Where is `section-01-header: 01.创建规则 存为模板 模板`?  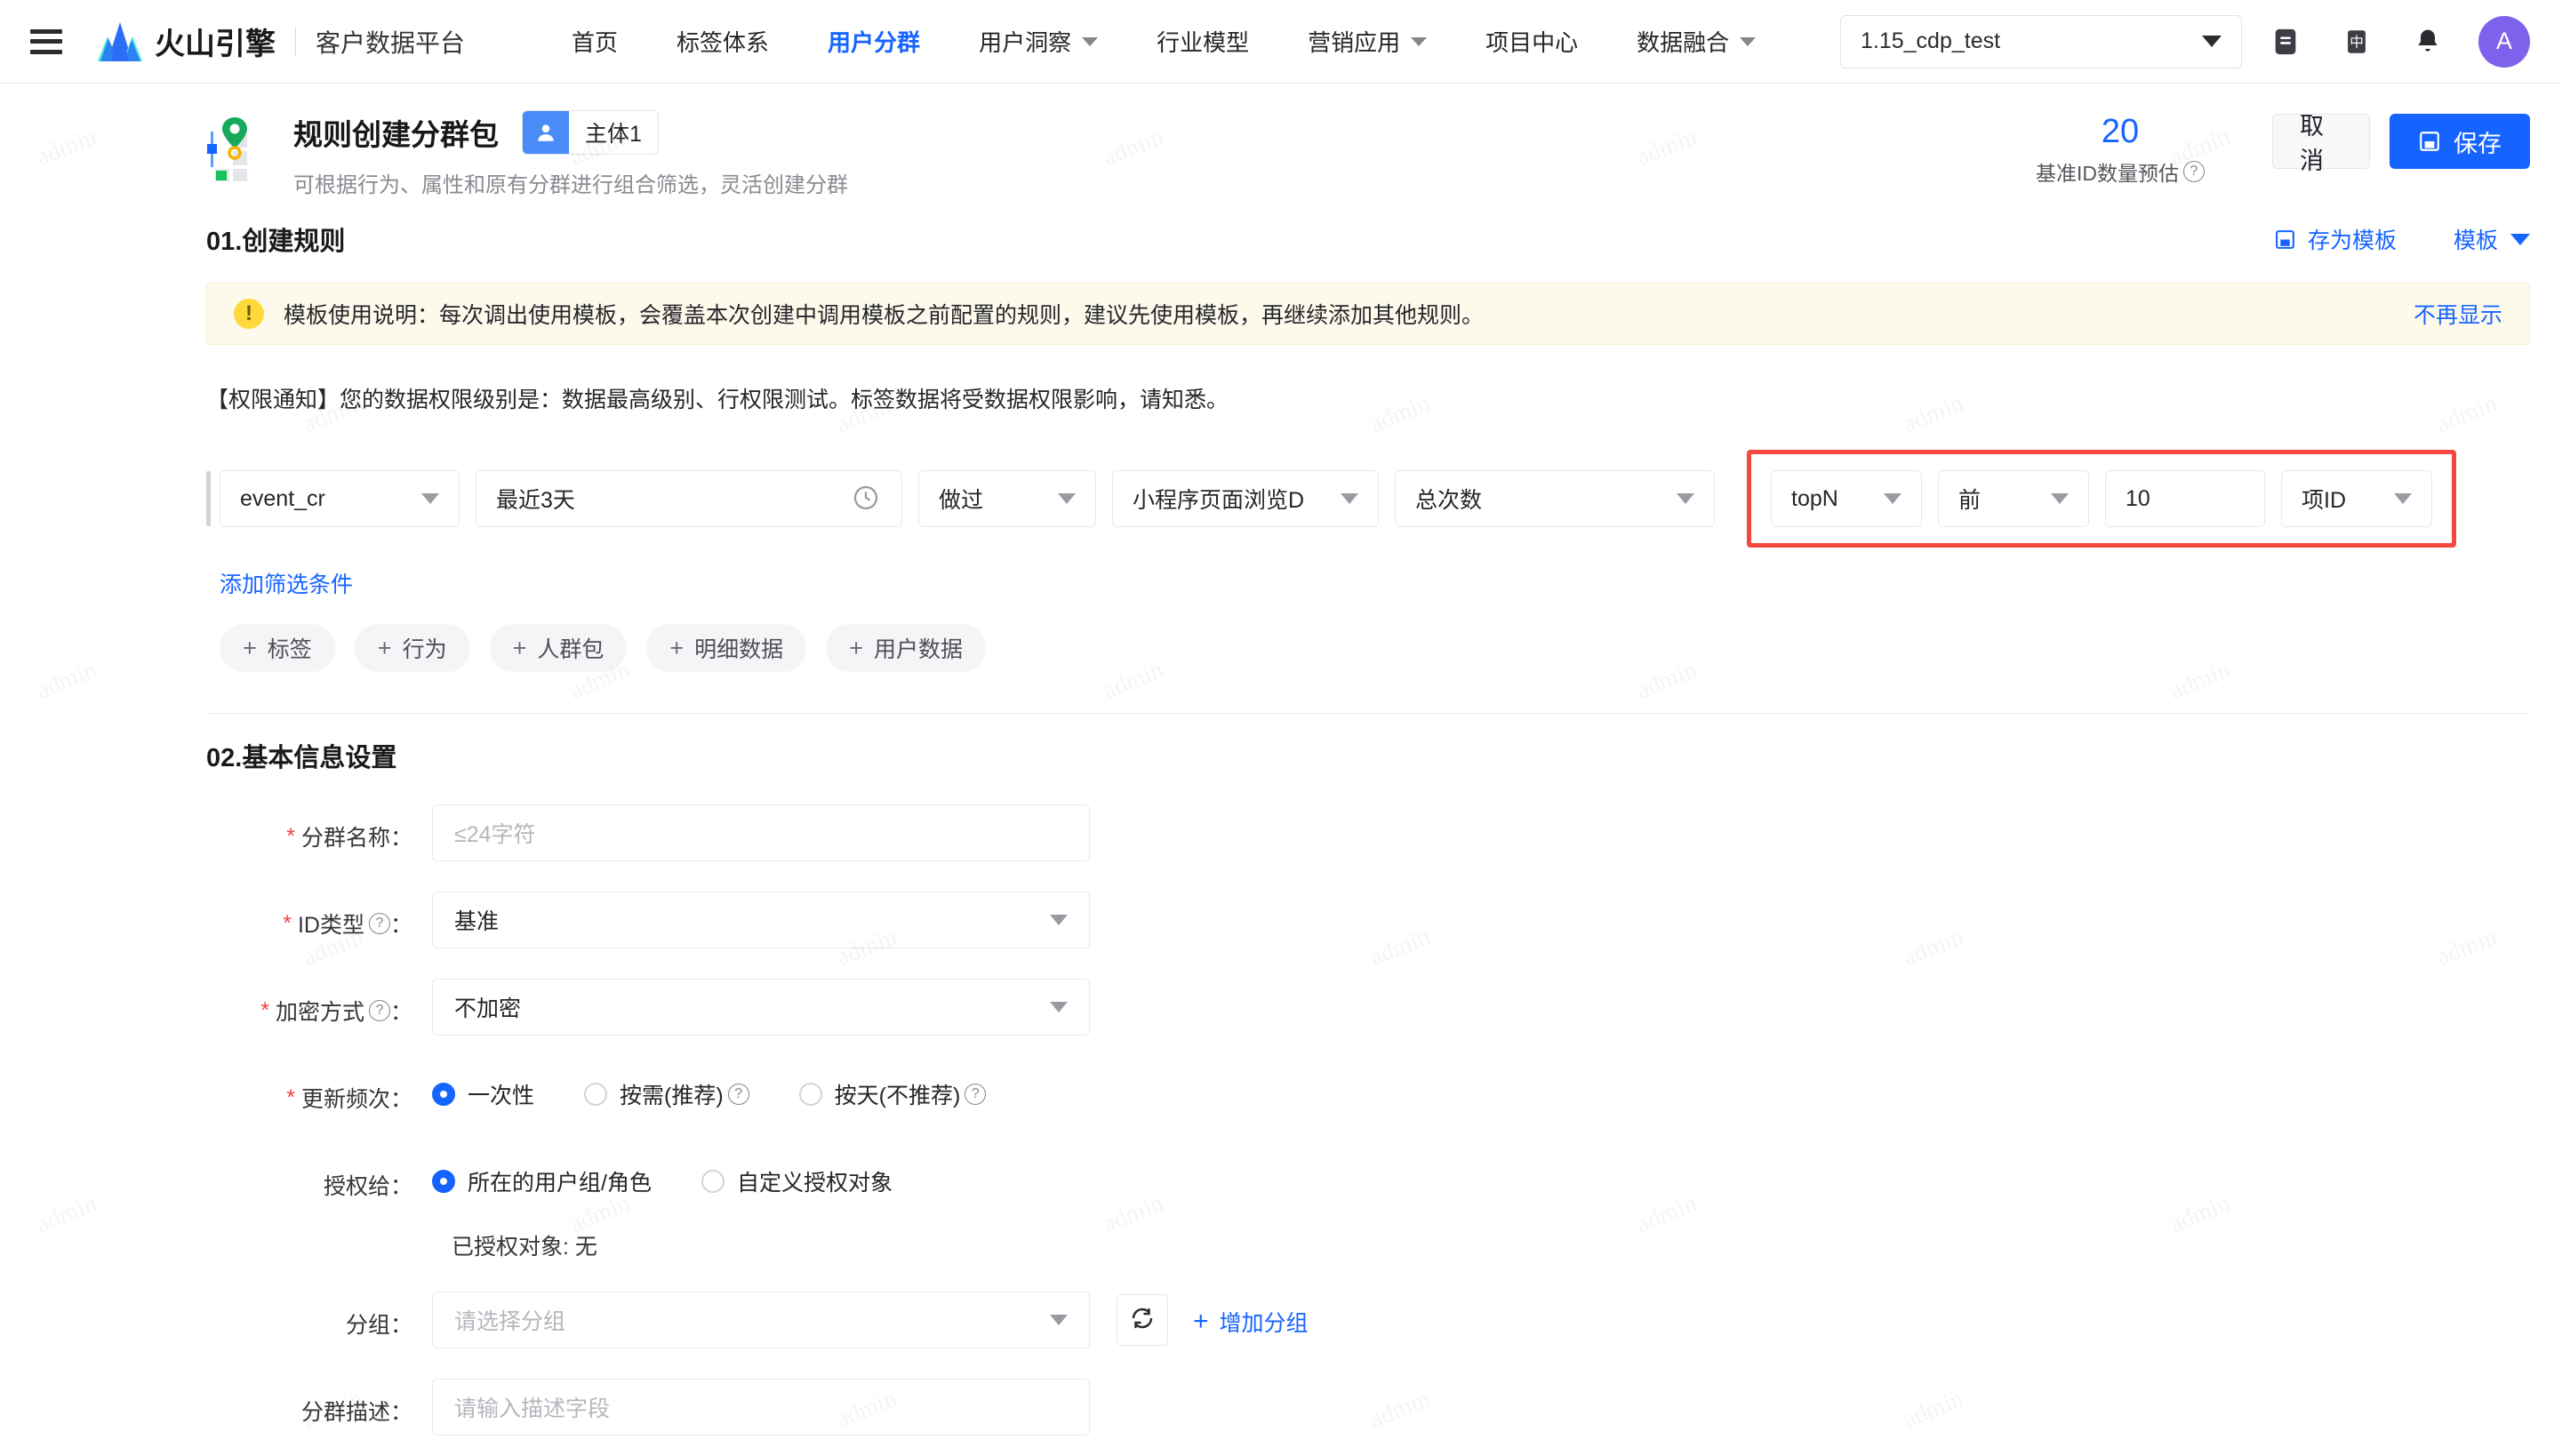 section-01-header: 01.创建规则 存为模板 模板 is located at coordinates (1368, 239).